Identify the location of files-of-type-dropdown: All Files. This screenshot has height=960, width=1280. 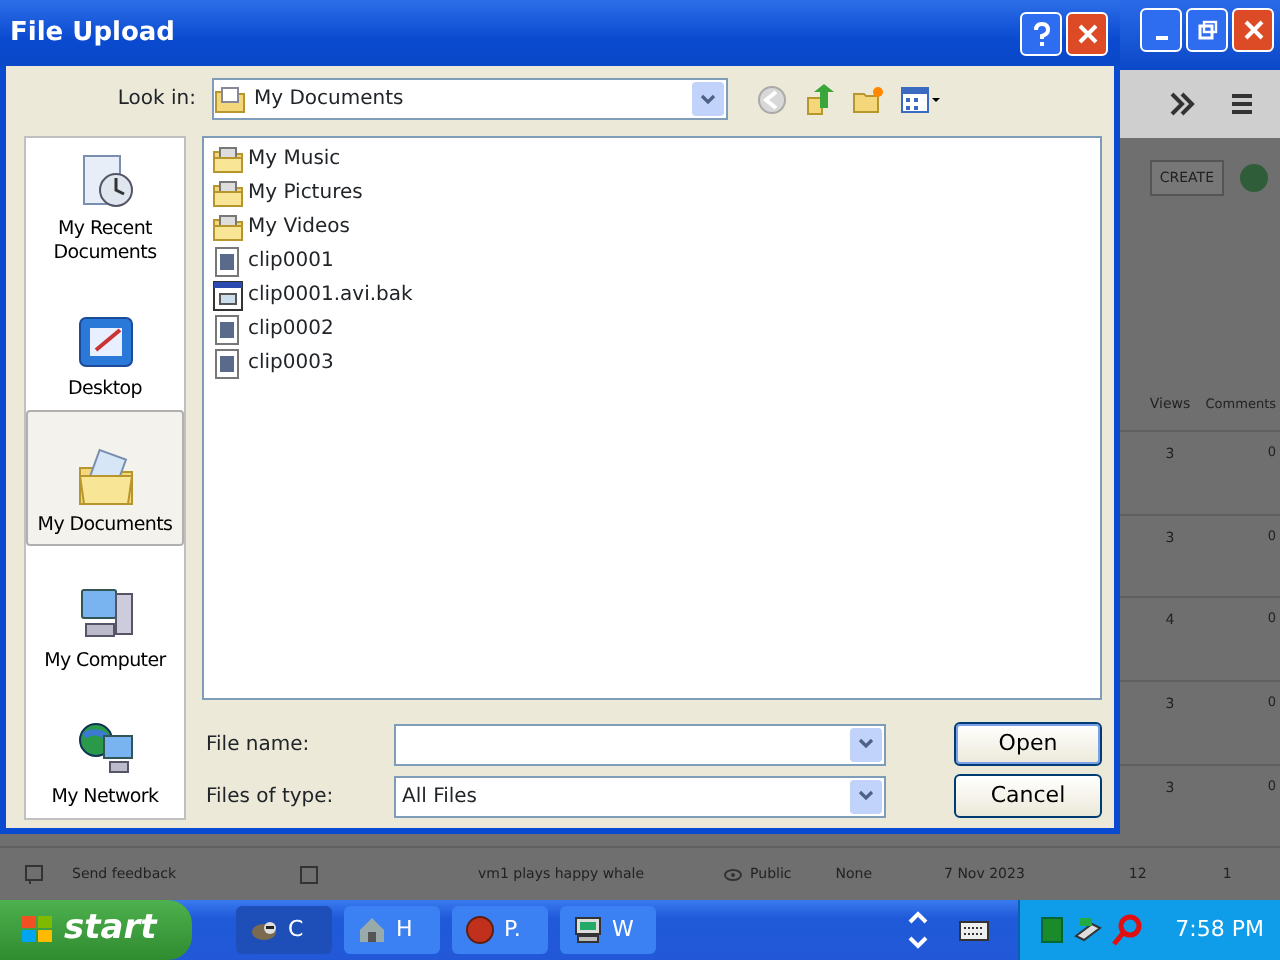
(640, 796).